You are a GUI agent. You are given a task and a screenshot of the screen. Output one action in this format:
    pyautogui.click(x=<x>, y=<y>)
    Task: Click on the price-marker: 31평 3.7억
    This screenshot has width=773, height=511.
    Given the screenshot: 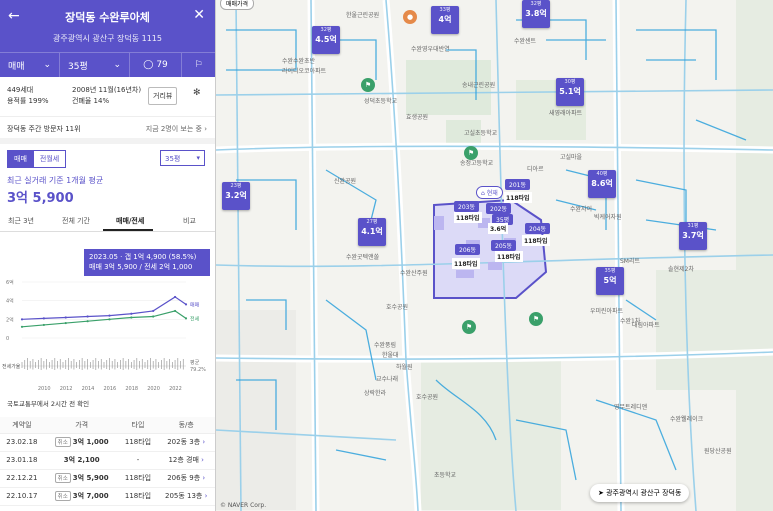 What is the action you would take?
    pyautogui.click(x=693, y=236)
    